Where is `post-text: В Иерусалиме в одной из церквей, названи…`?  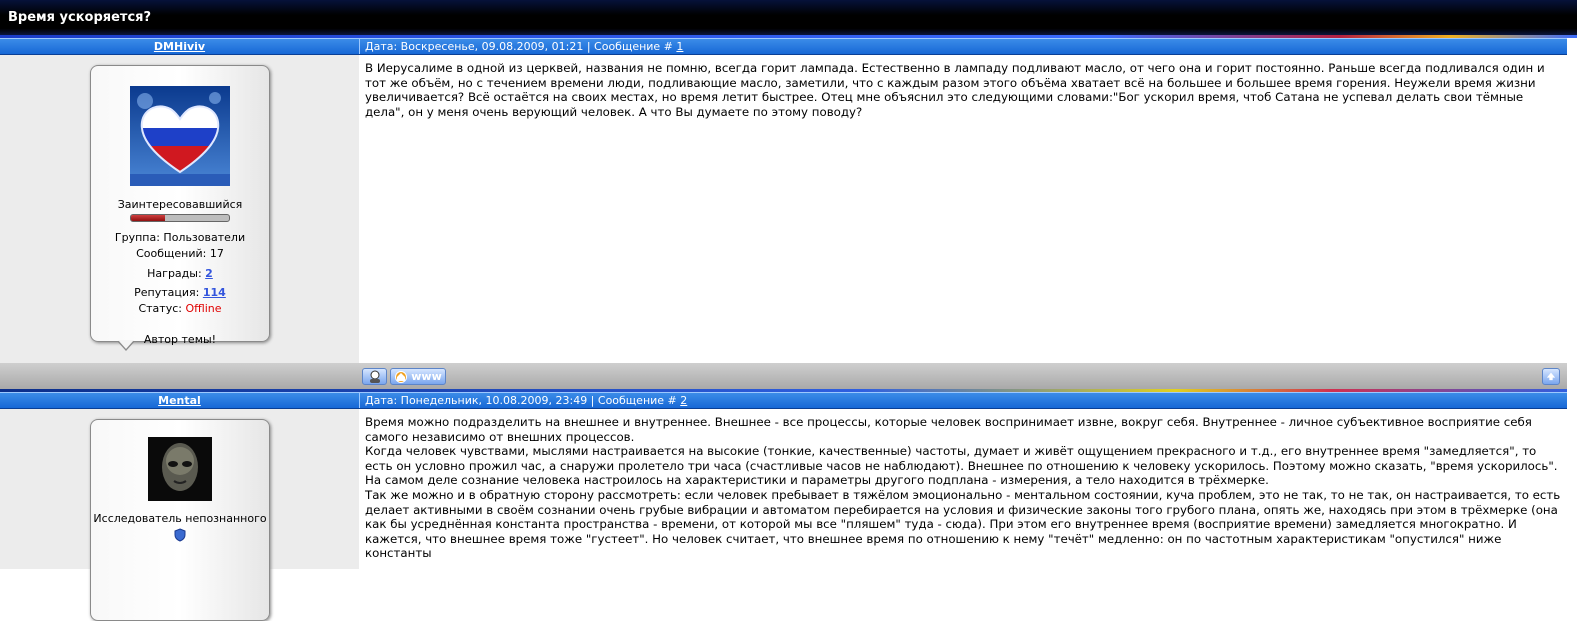 post-text: В Иерусалиме в одной из церквей, названи… is located at coordinates (955, 90).